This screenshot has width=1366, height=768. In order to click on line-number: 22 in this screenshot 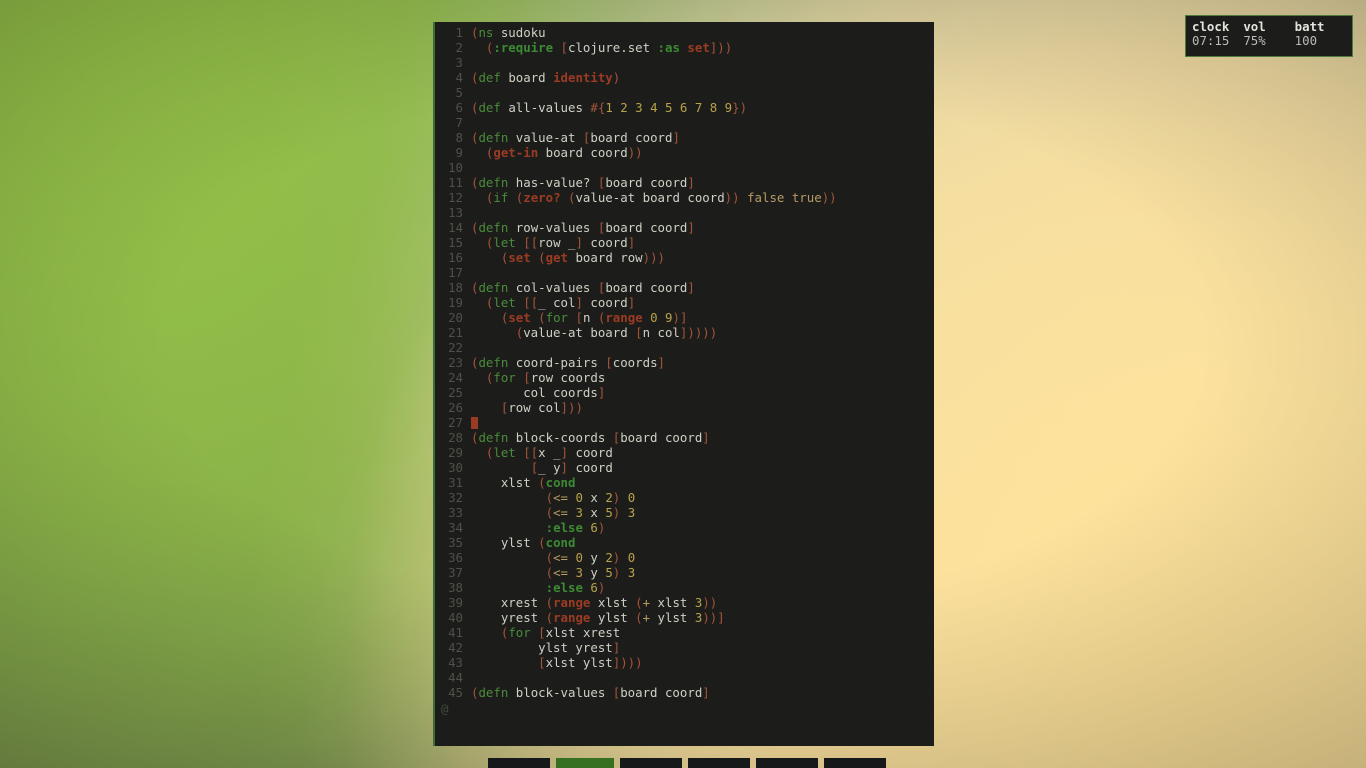, I will do `click(455, 347)`.